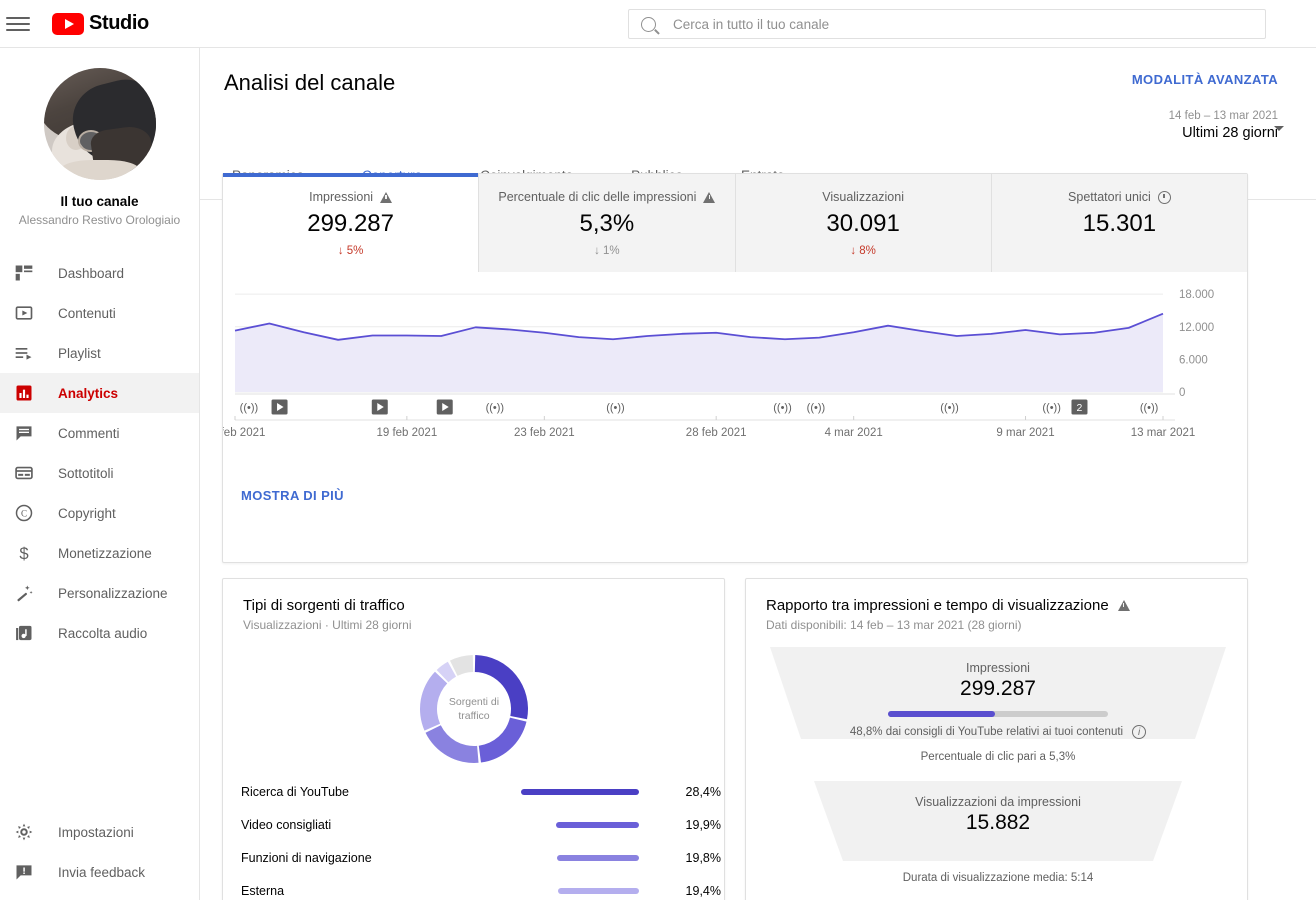  I want to click on chevron-down-icon, so click(1279, 128).